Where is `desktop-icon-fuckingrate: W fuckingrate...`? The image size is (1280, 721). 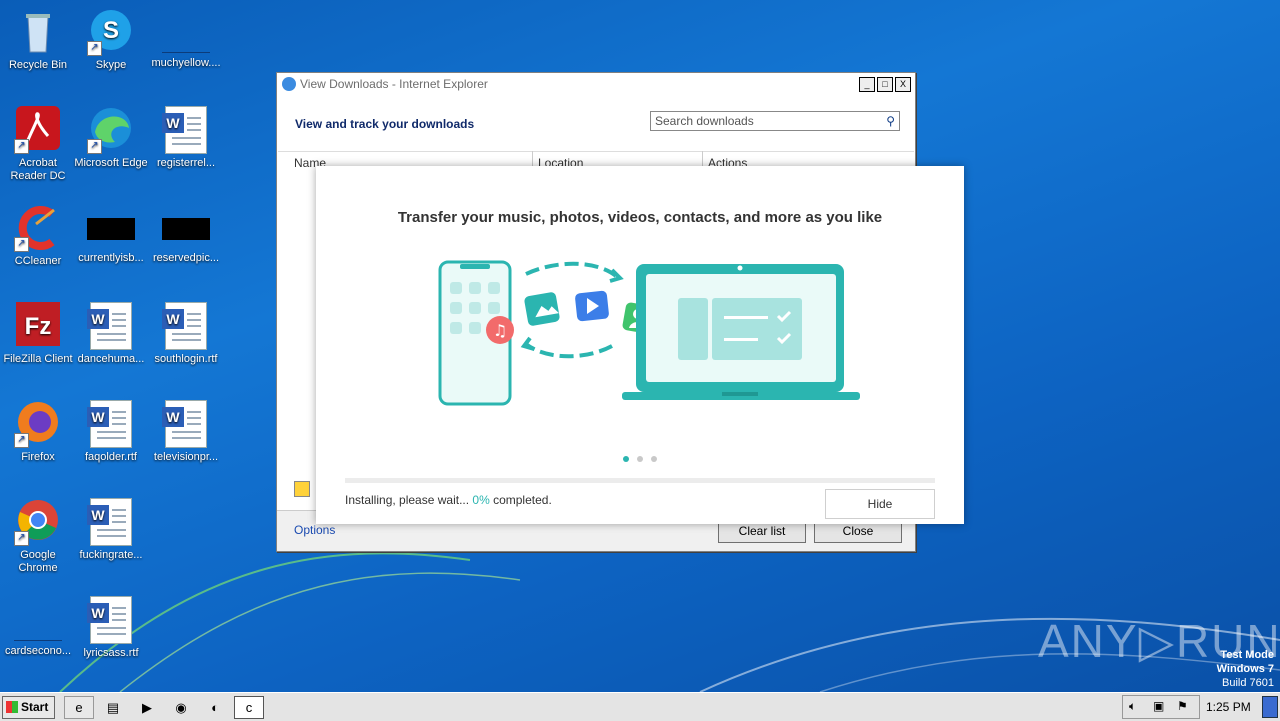 desktop-icon-fuckingrate: W fuckingrate... is located at coordinates (111, 530).